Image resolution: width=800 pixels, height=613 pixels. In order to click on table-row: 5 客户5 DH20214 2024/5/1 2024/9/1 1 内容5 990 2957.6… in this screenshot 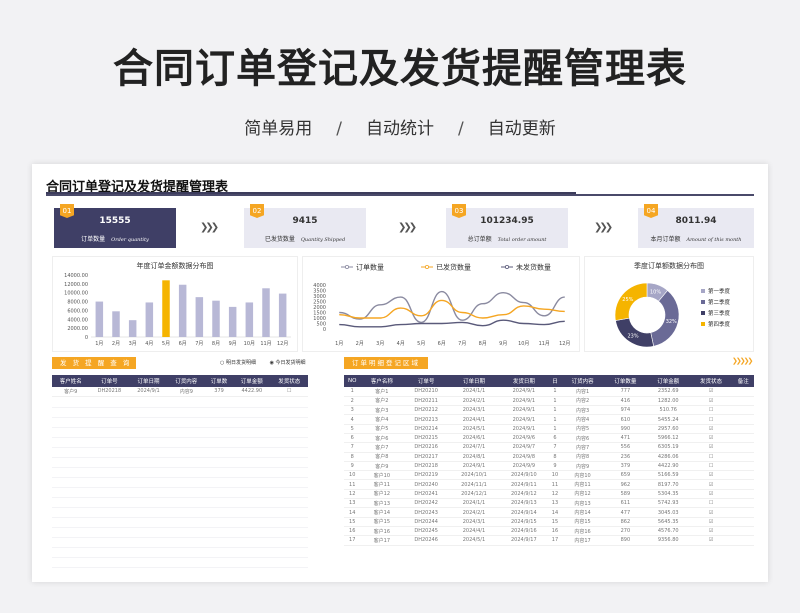, I will do `click(549, 429)`.